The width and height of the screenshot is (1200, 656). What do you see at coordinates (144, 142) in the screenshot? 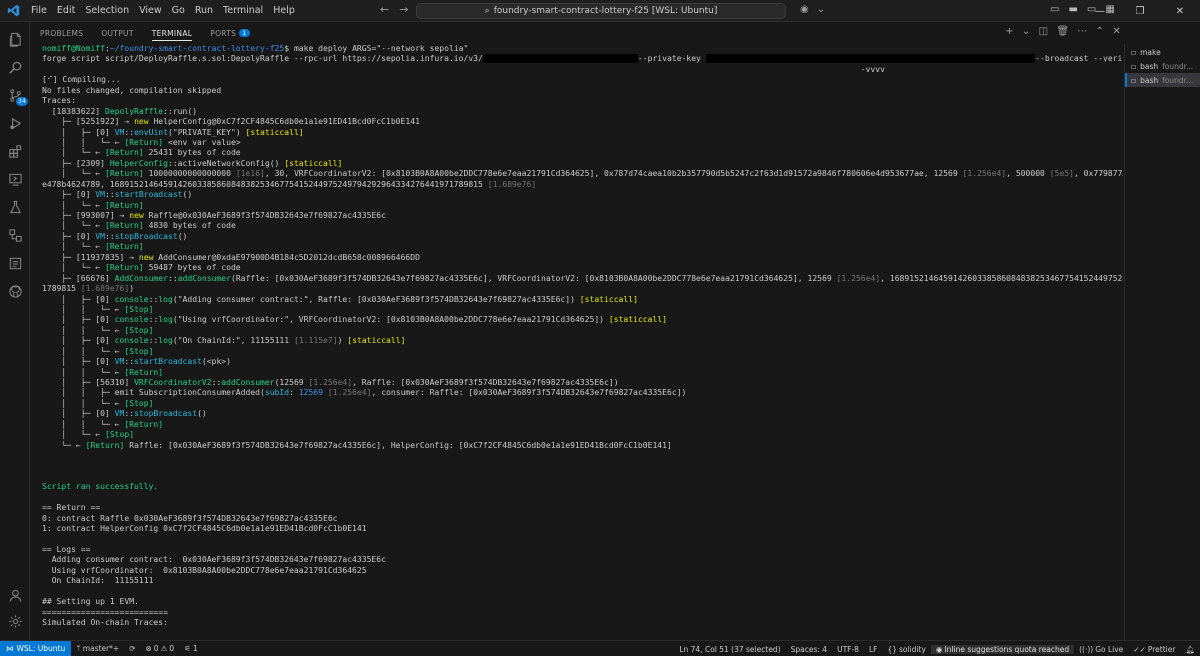
I see `terminal-text: [Return]` at bounding box center [144, 142].